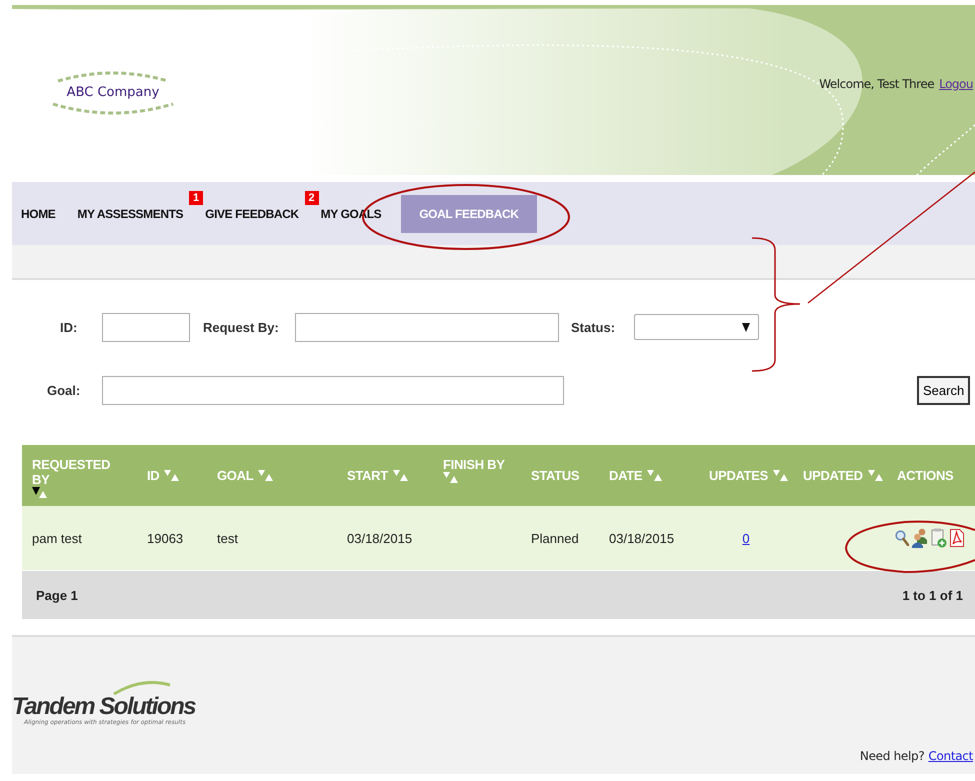 The width and height of the screenshot is (975, 781). Describe the element at coordinates (738, 475) in the screenshot. I see `column-header: UPDATES` at that location.